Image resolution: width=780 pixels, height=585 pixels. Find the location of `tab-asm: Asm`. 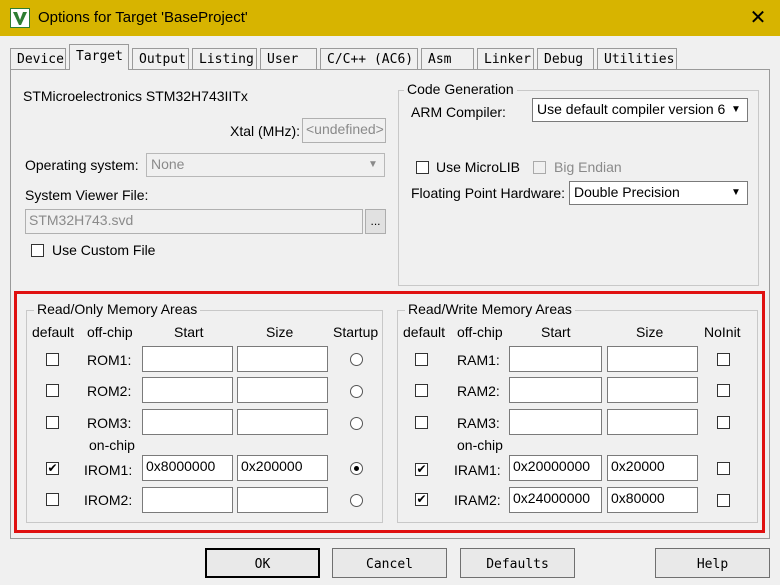

tab-asm: Asm is located at coordinates (447, 58).